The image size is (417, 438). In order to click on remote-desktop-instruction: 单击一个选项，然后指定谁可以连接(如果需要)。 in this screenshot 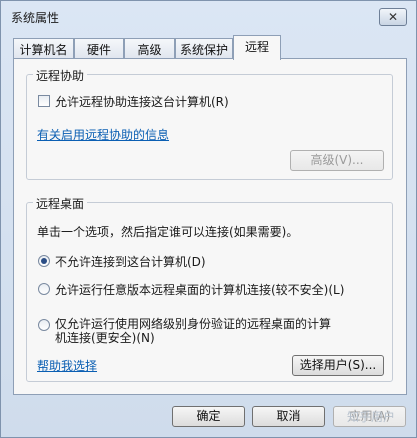, I will do `click(168, 232)`.